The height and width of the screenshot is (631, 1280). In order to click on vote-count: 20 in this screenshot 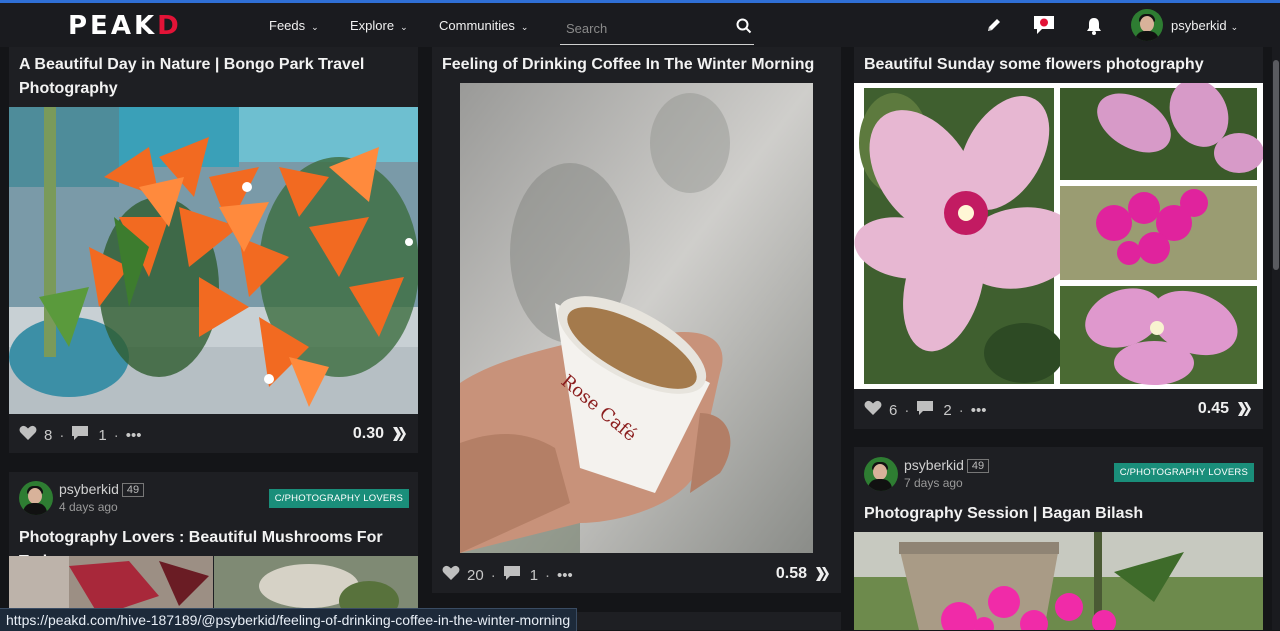, I will do `click(475, 575)`.